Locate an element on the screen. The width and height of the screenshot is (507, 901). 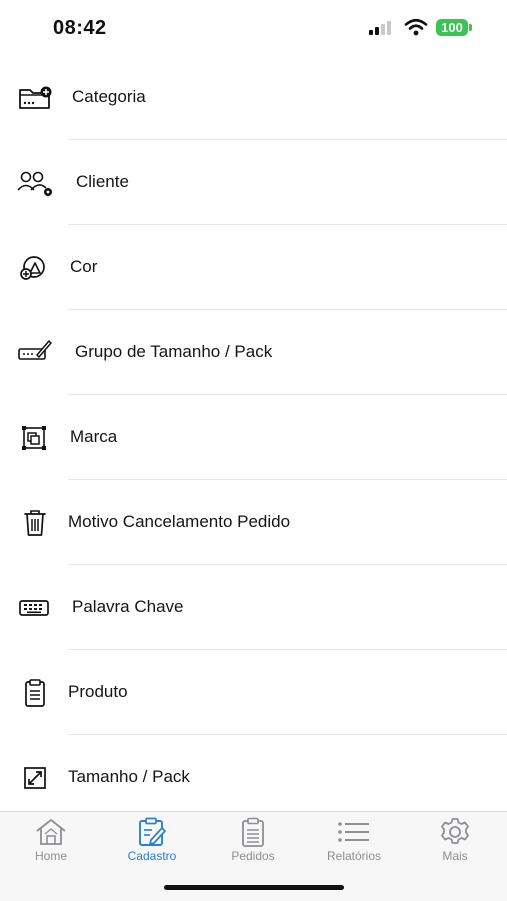
color-palette-icon is located at coordinates (32, 268).